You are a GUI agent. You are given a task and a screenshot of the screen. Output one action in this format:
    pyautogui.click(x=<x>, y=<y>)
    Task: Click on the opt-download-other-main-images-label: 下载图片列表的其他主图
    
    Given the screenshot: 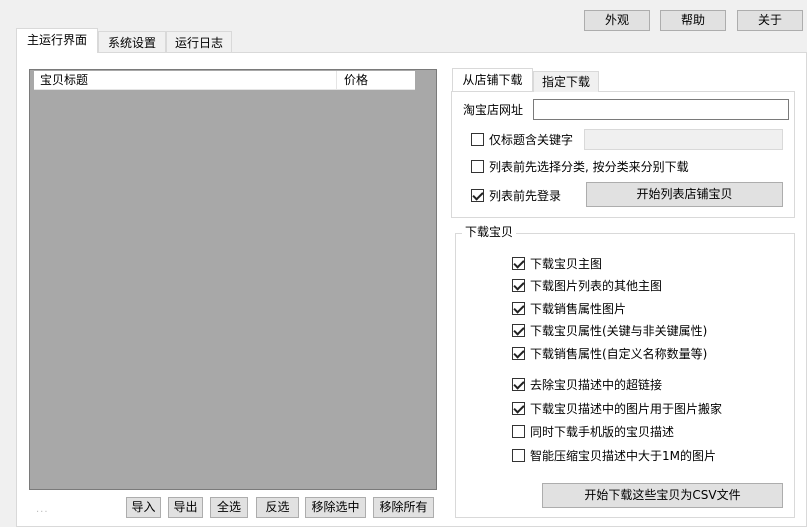 What is the action you would take?
    pyautogui.click(x=596, y=285)
    